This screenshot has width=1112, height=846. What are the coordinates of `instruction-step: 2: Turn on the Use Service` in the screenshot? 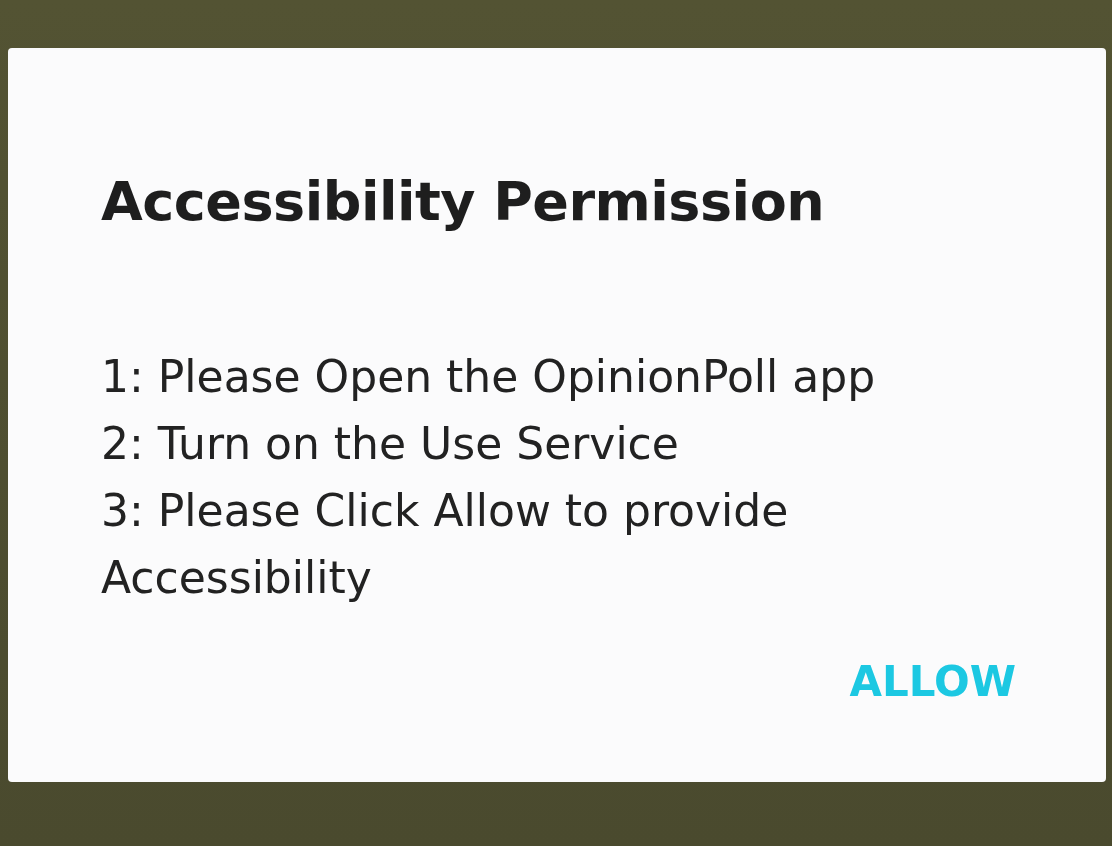 It's located at (541, 443).